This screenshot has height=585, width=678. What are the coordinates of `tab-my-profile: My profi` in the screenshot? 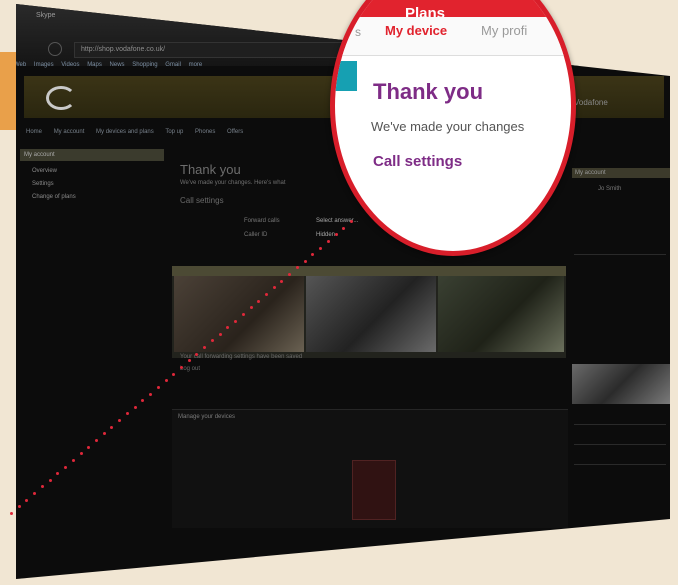 It's located at (504, 30).